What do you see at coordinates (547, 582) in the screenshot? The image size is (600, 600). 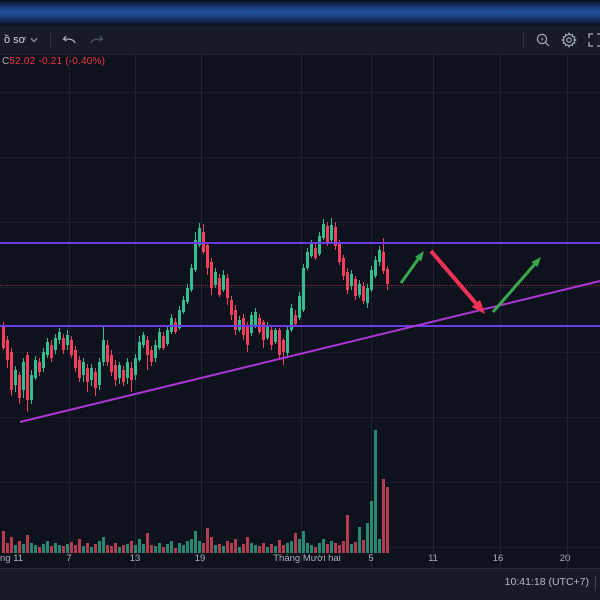 I see `clock-label: 10:41:18 (UTC+7)` at bounding box center [547, 582].